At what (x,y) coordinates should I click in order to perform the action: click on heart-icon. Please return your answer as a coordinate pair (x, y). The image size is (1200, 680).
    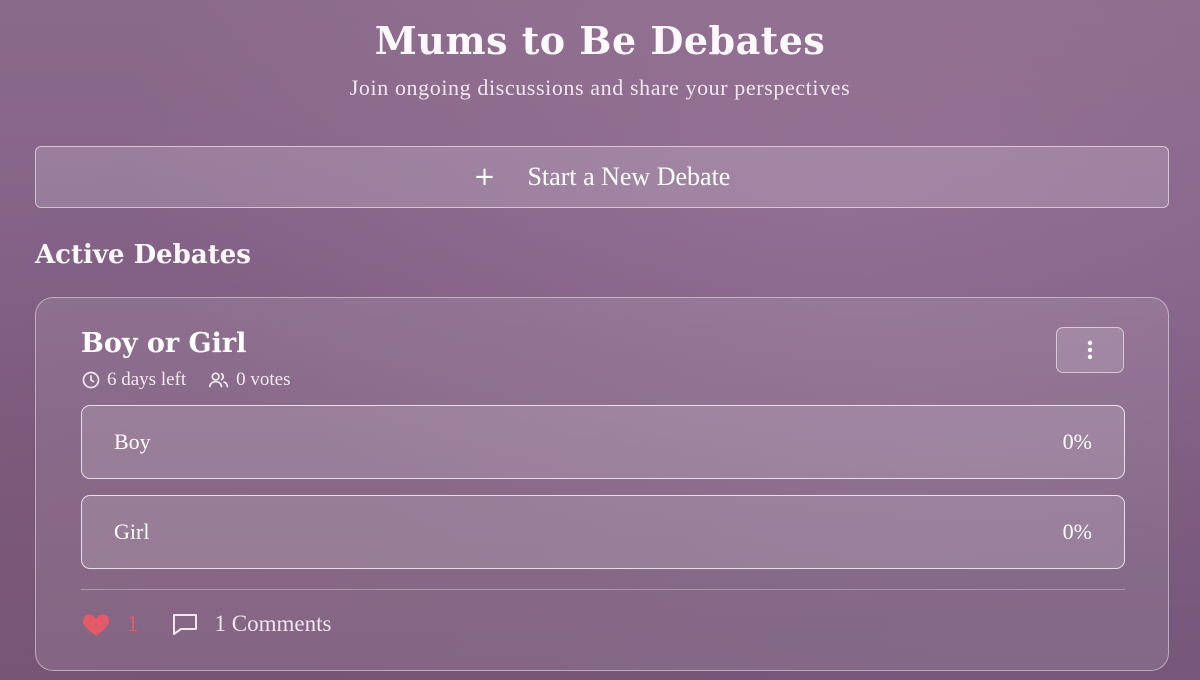
    Looking at the image, I should click on (96, 625).